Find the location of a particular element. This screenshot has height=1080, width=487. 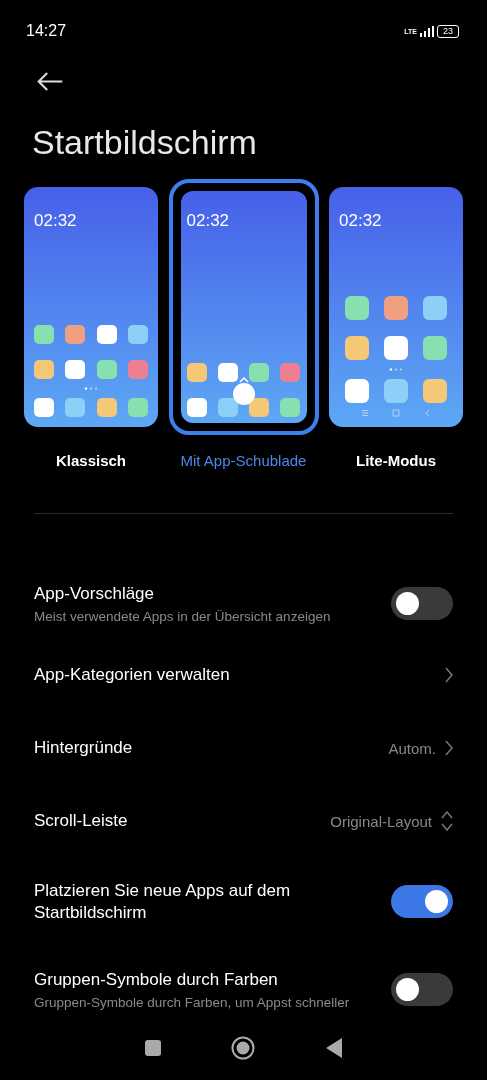

home-button is located at coordinates (243, 1047).